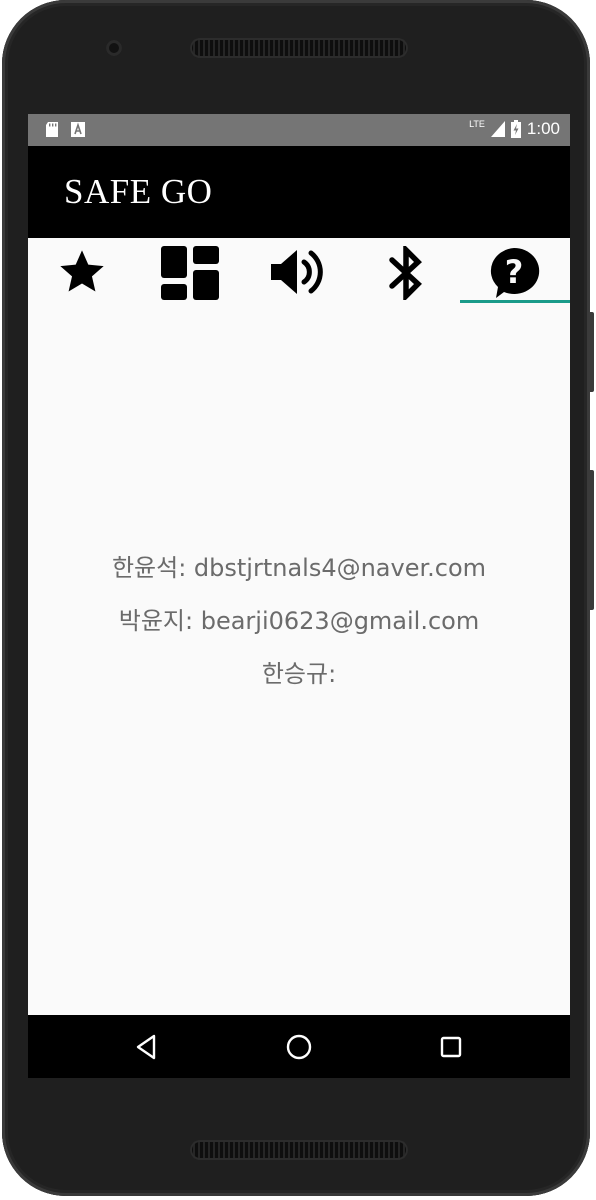  I want to click on help-icon: ?, so click(515, 272).